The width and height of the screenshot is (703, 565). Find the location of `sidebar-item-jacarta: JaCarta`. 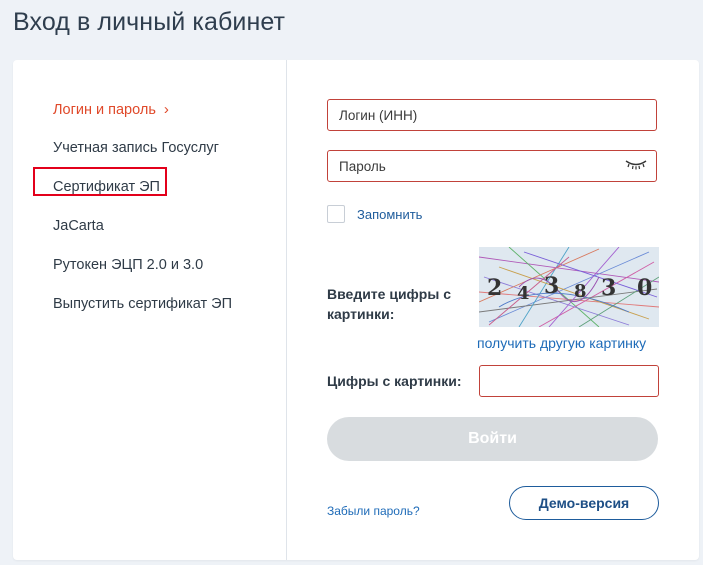

sidebar-item-jacarta: JaCarta is located at coordinates (78, 226).